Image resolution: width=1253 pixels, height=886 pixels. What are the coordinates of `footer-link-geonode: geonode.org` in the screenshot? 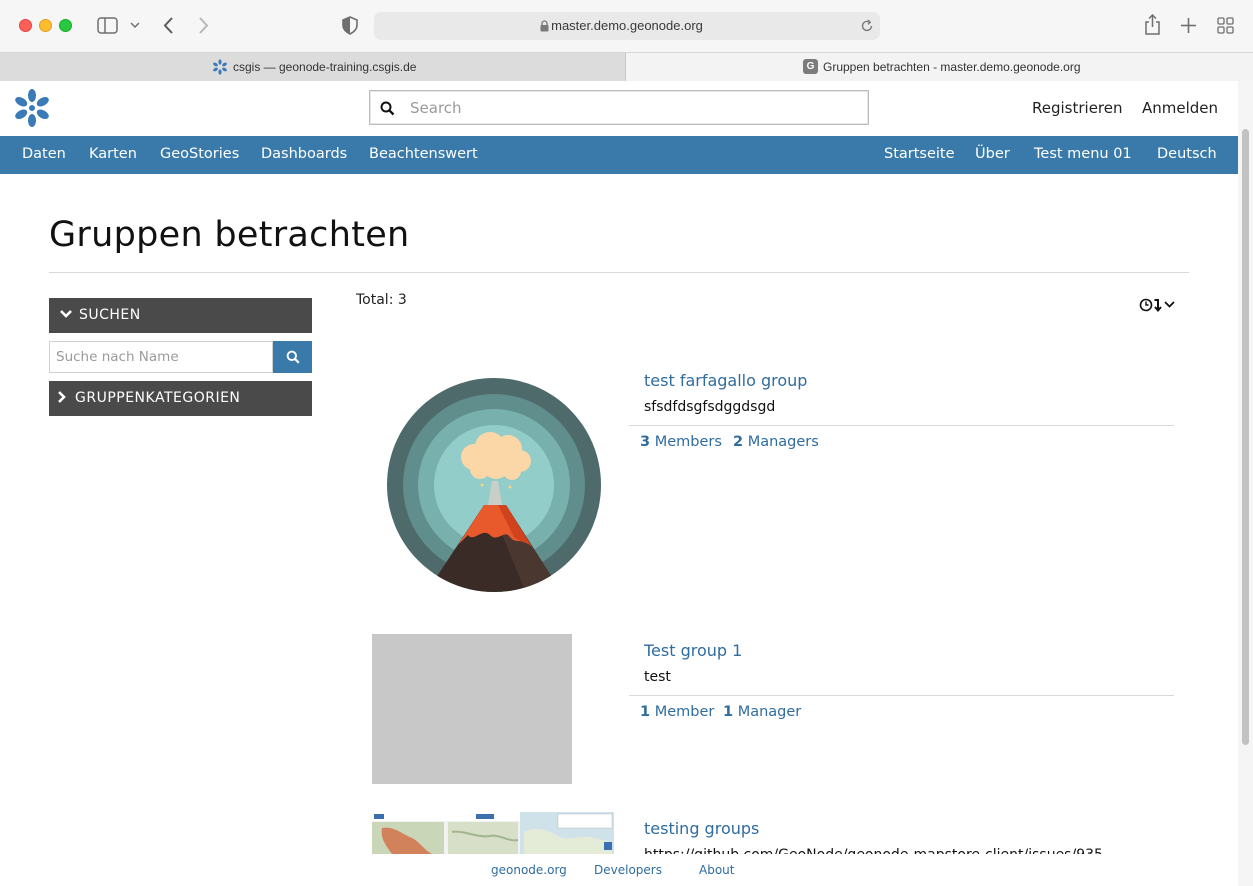 It's located at (529, 870).